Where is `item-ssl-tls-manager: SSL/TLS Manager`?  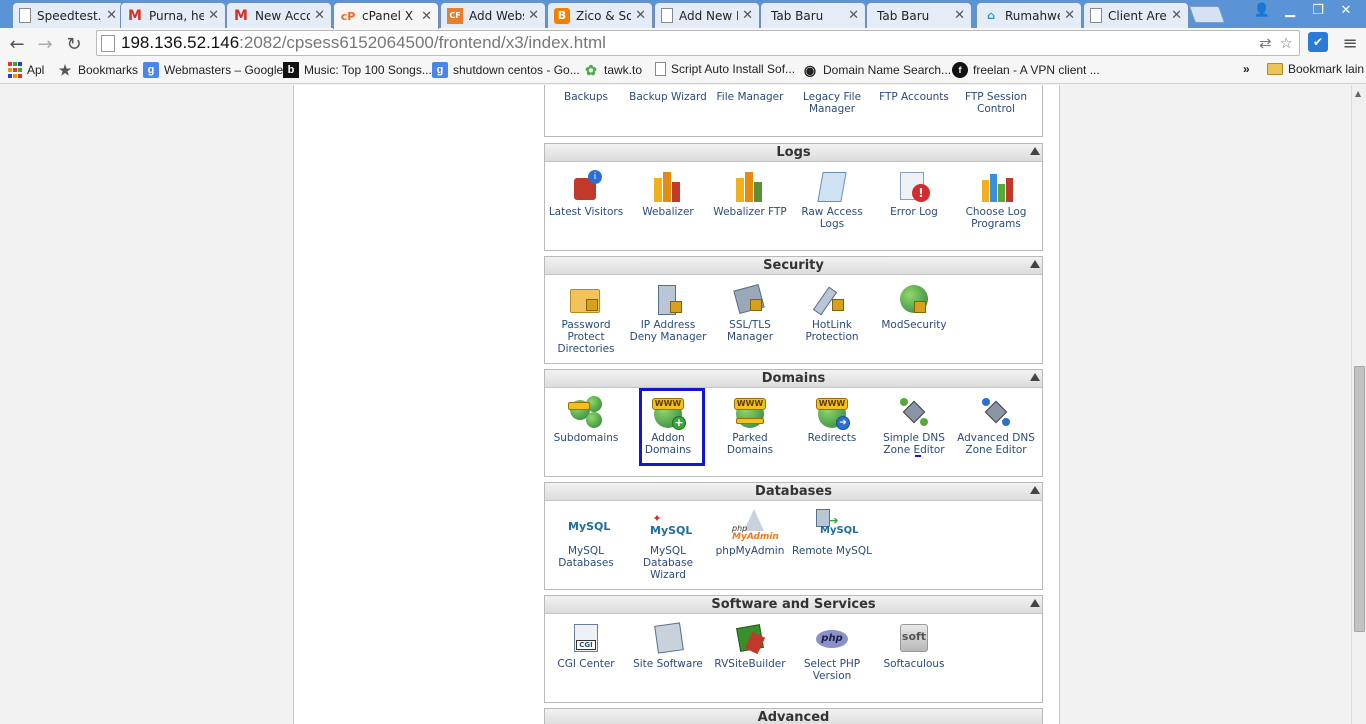
item-ssl-tls-manager: SSL/TLS Manager is located at coordinates (750, 313).